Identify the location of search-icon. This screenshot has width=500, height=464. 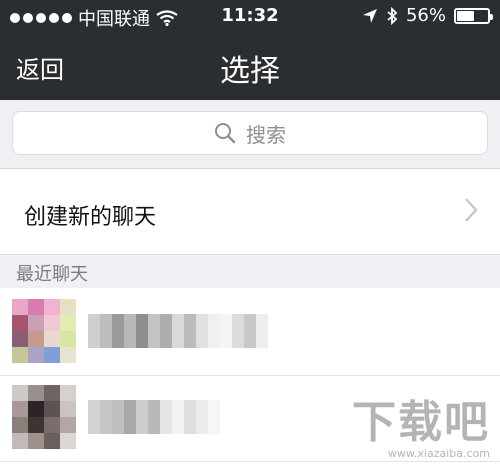
(225, 133).